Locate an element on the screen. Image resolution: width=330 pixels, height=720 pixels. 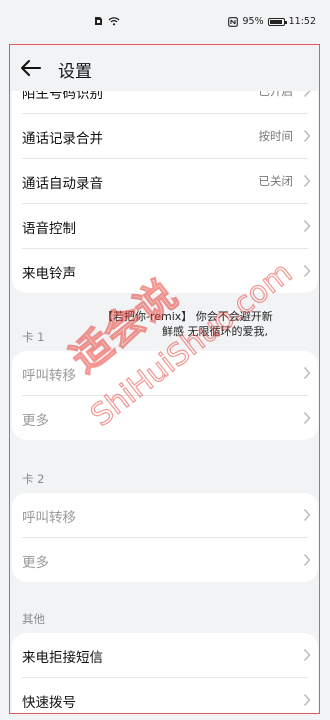
section-title-other: 其他 is located at coordinates (33, 619).